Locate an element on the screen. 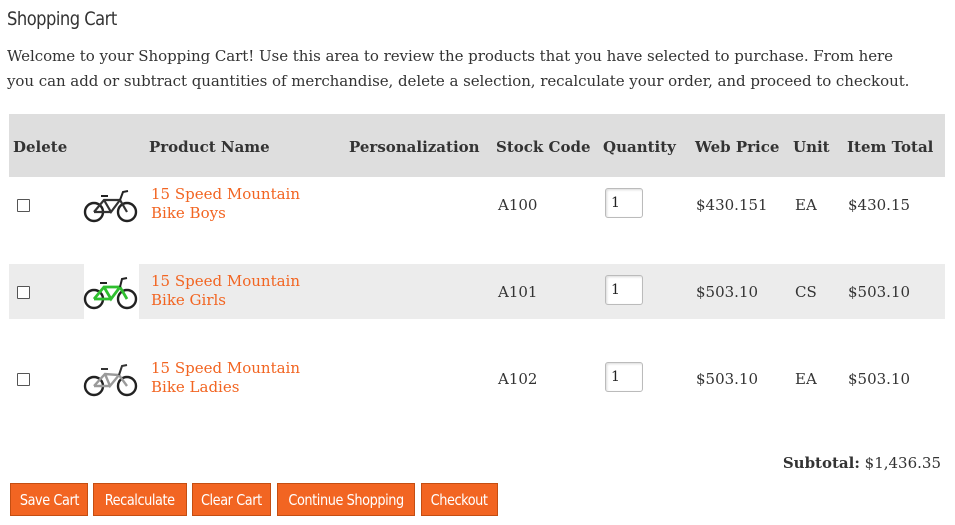  continue-shopping-button: Continue Shopping is located at coordinates (346, 499).